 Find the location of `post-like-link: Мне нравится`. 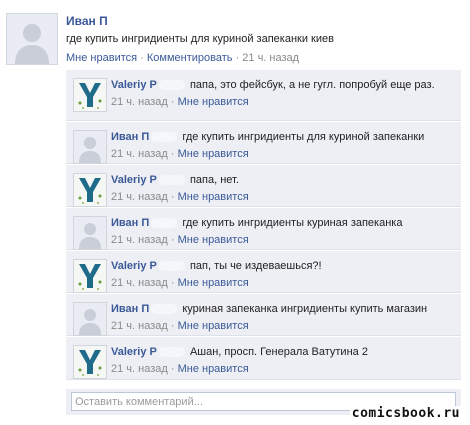

post-like-link: Мне нравится is located at coordinates (101, 58).